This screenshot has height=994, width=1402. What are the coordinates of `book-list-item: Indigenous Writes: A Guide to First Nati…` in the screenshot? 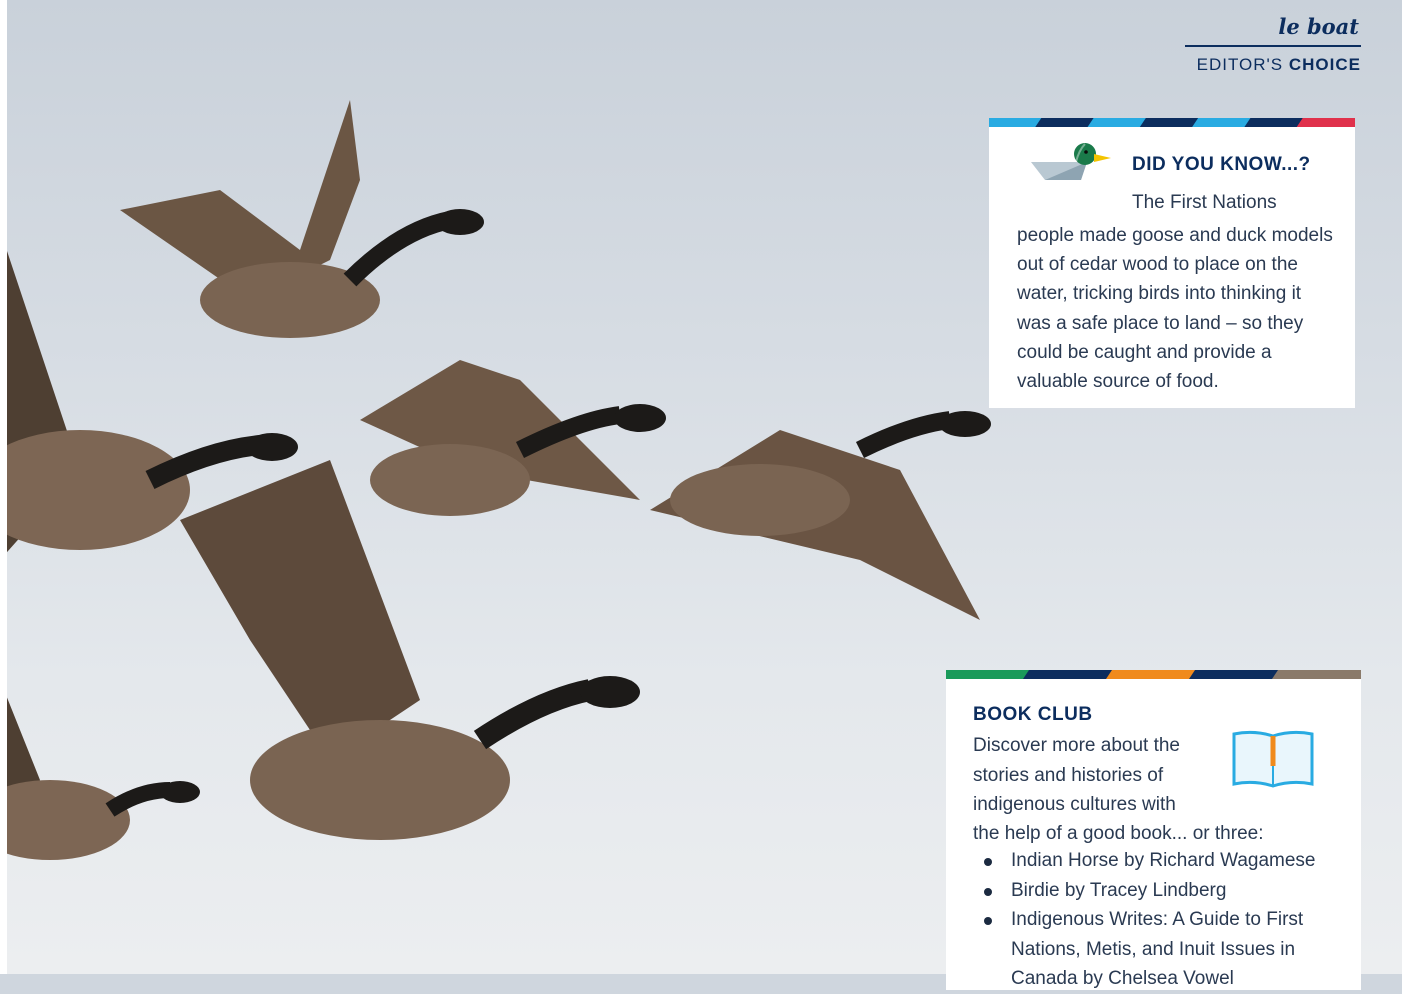 It's located at (1163, 949).